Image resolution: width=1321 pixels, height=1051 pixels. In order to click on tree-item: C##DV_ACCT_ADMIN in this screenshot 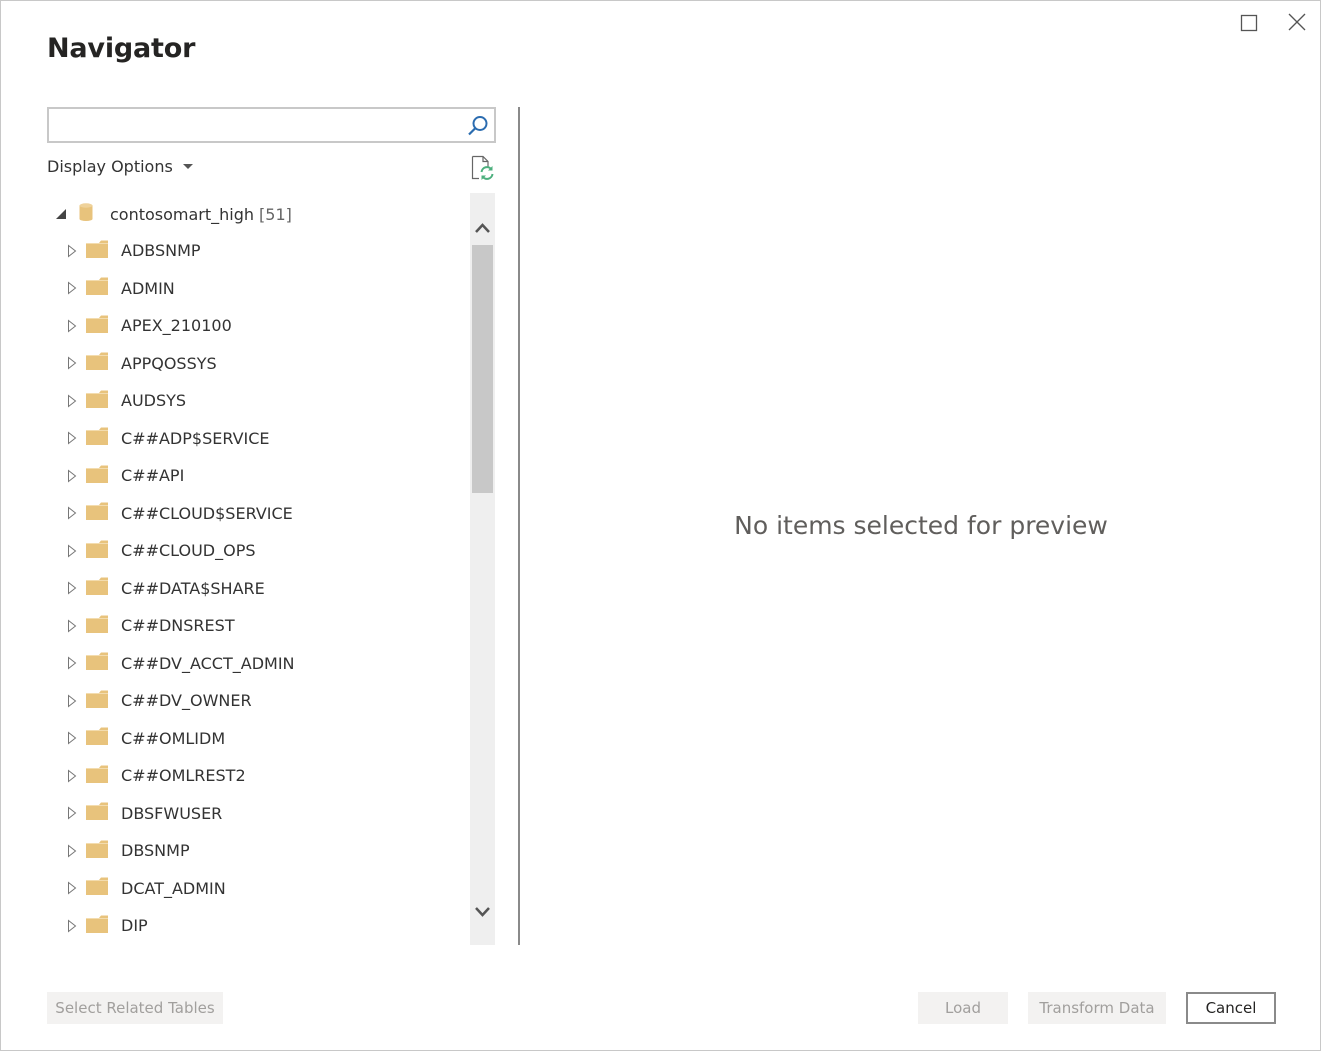, I will do `click(171, 664)`.